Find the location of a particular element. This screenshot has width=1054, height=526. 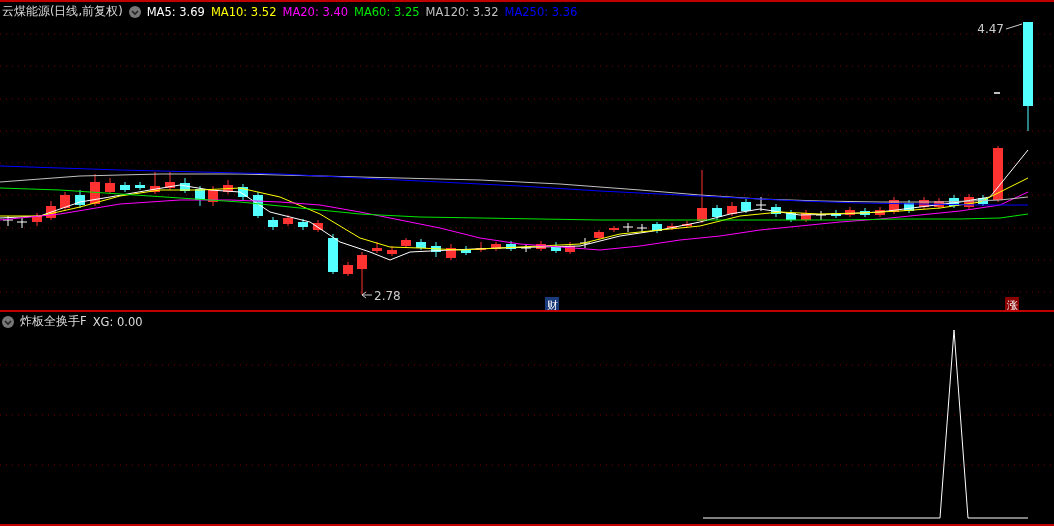

event-marker: 财 is located at coordinates (552, 303).